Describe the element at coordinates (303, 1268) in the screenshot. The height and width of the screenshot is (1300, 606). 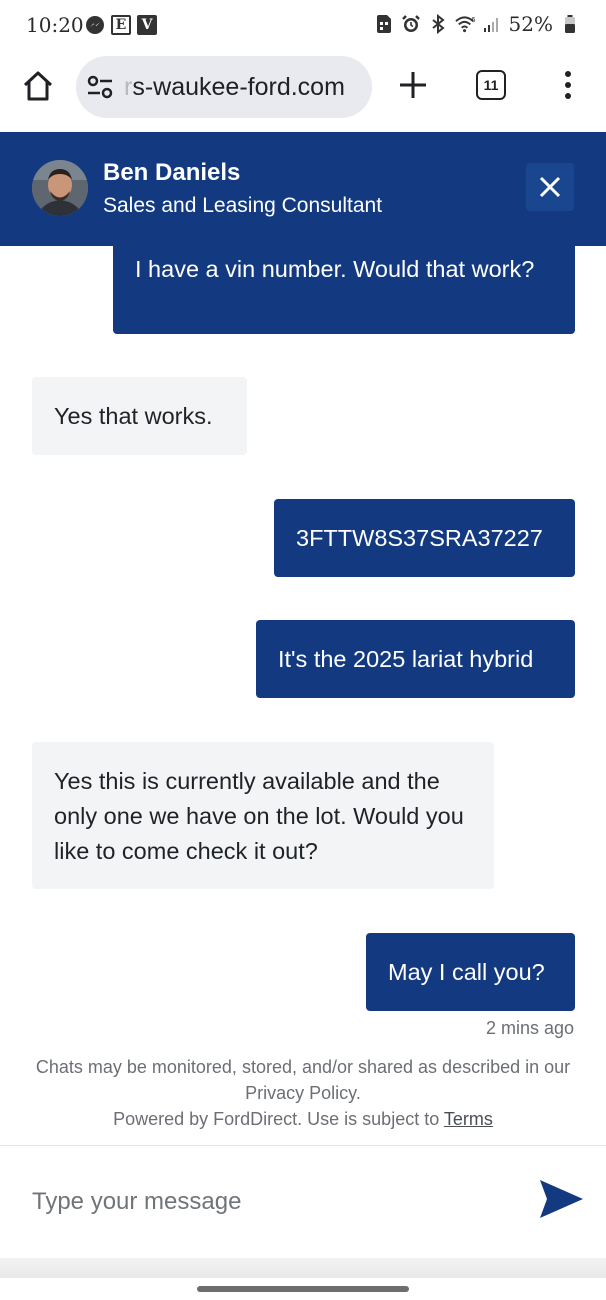
I see `bottom-strip` at that location.